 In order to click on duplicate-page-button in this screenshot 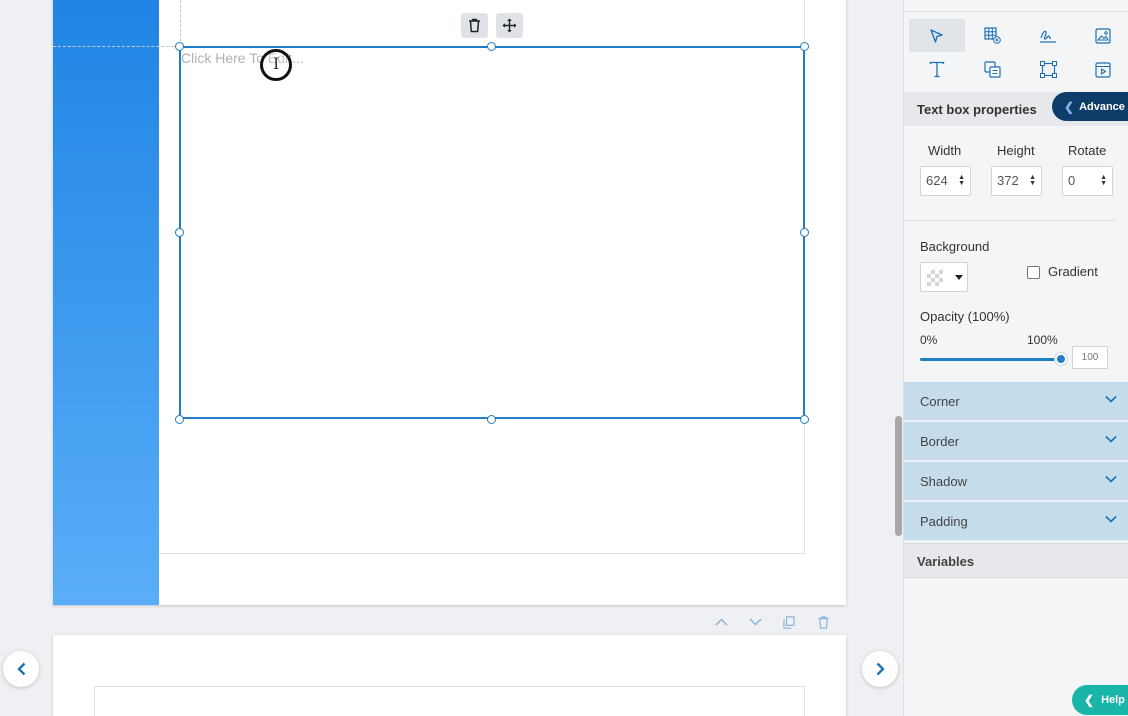, I will do `click(789, 622)`.